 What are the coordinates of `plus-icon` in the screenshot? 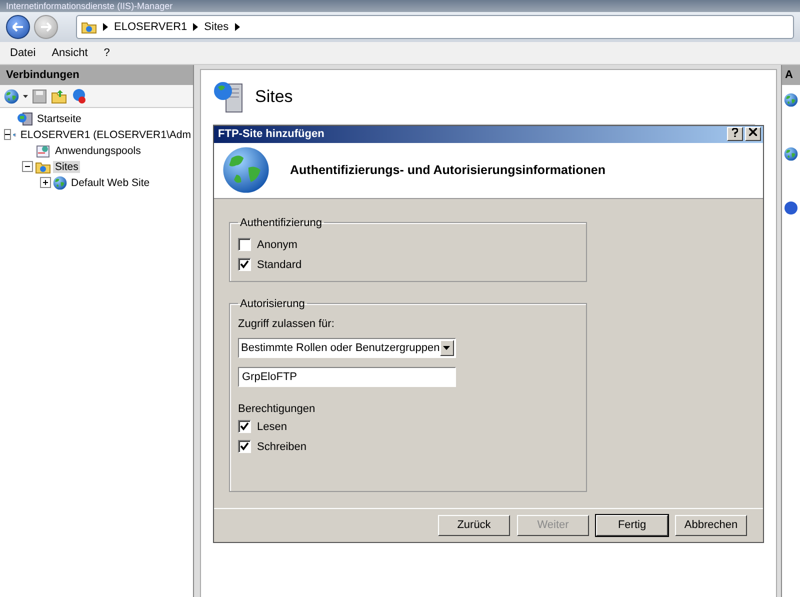 It's located at (45, 182).